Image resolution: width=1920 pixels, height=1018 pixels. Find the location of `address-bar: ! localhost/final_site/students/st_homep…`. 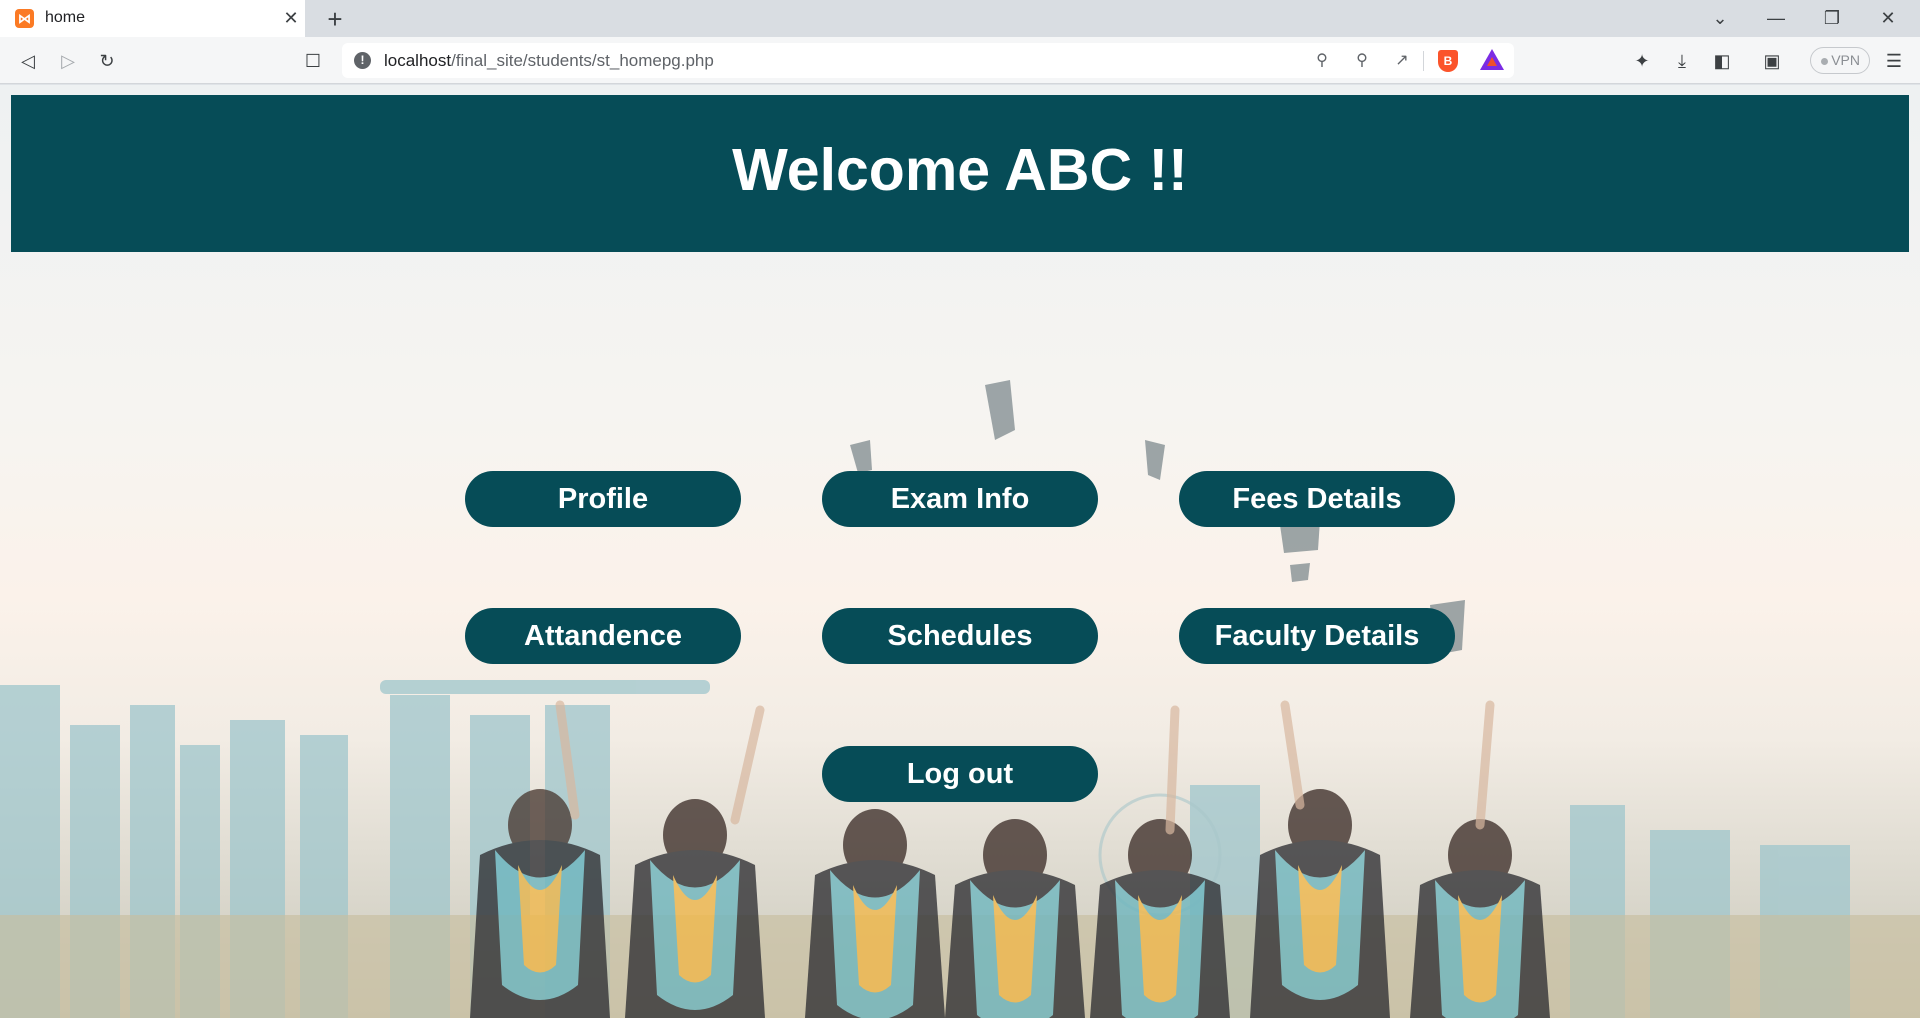

address-bar: ! localhost/final_site/students/st_homep… is located at coordinates (928, 60).